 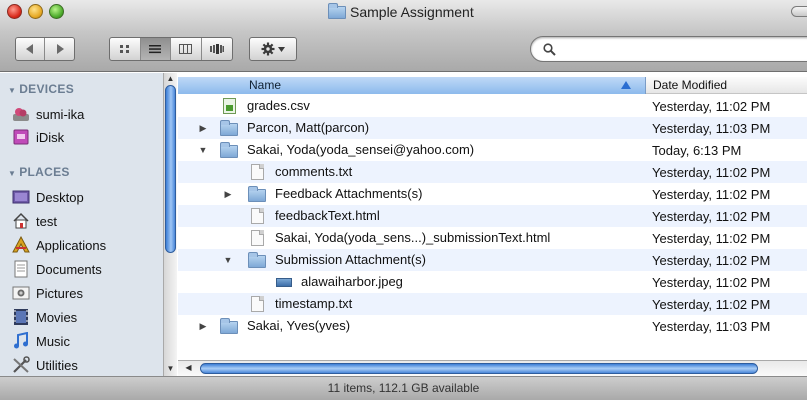 I want to click on name-cell: alawaiharbor.jpeg, so click(x=412, y=282).